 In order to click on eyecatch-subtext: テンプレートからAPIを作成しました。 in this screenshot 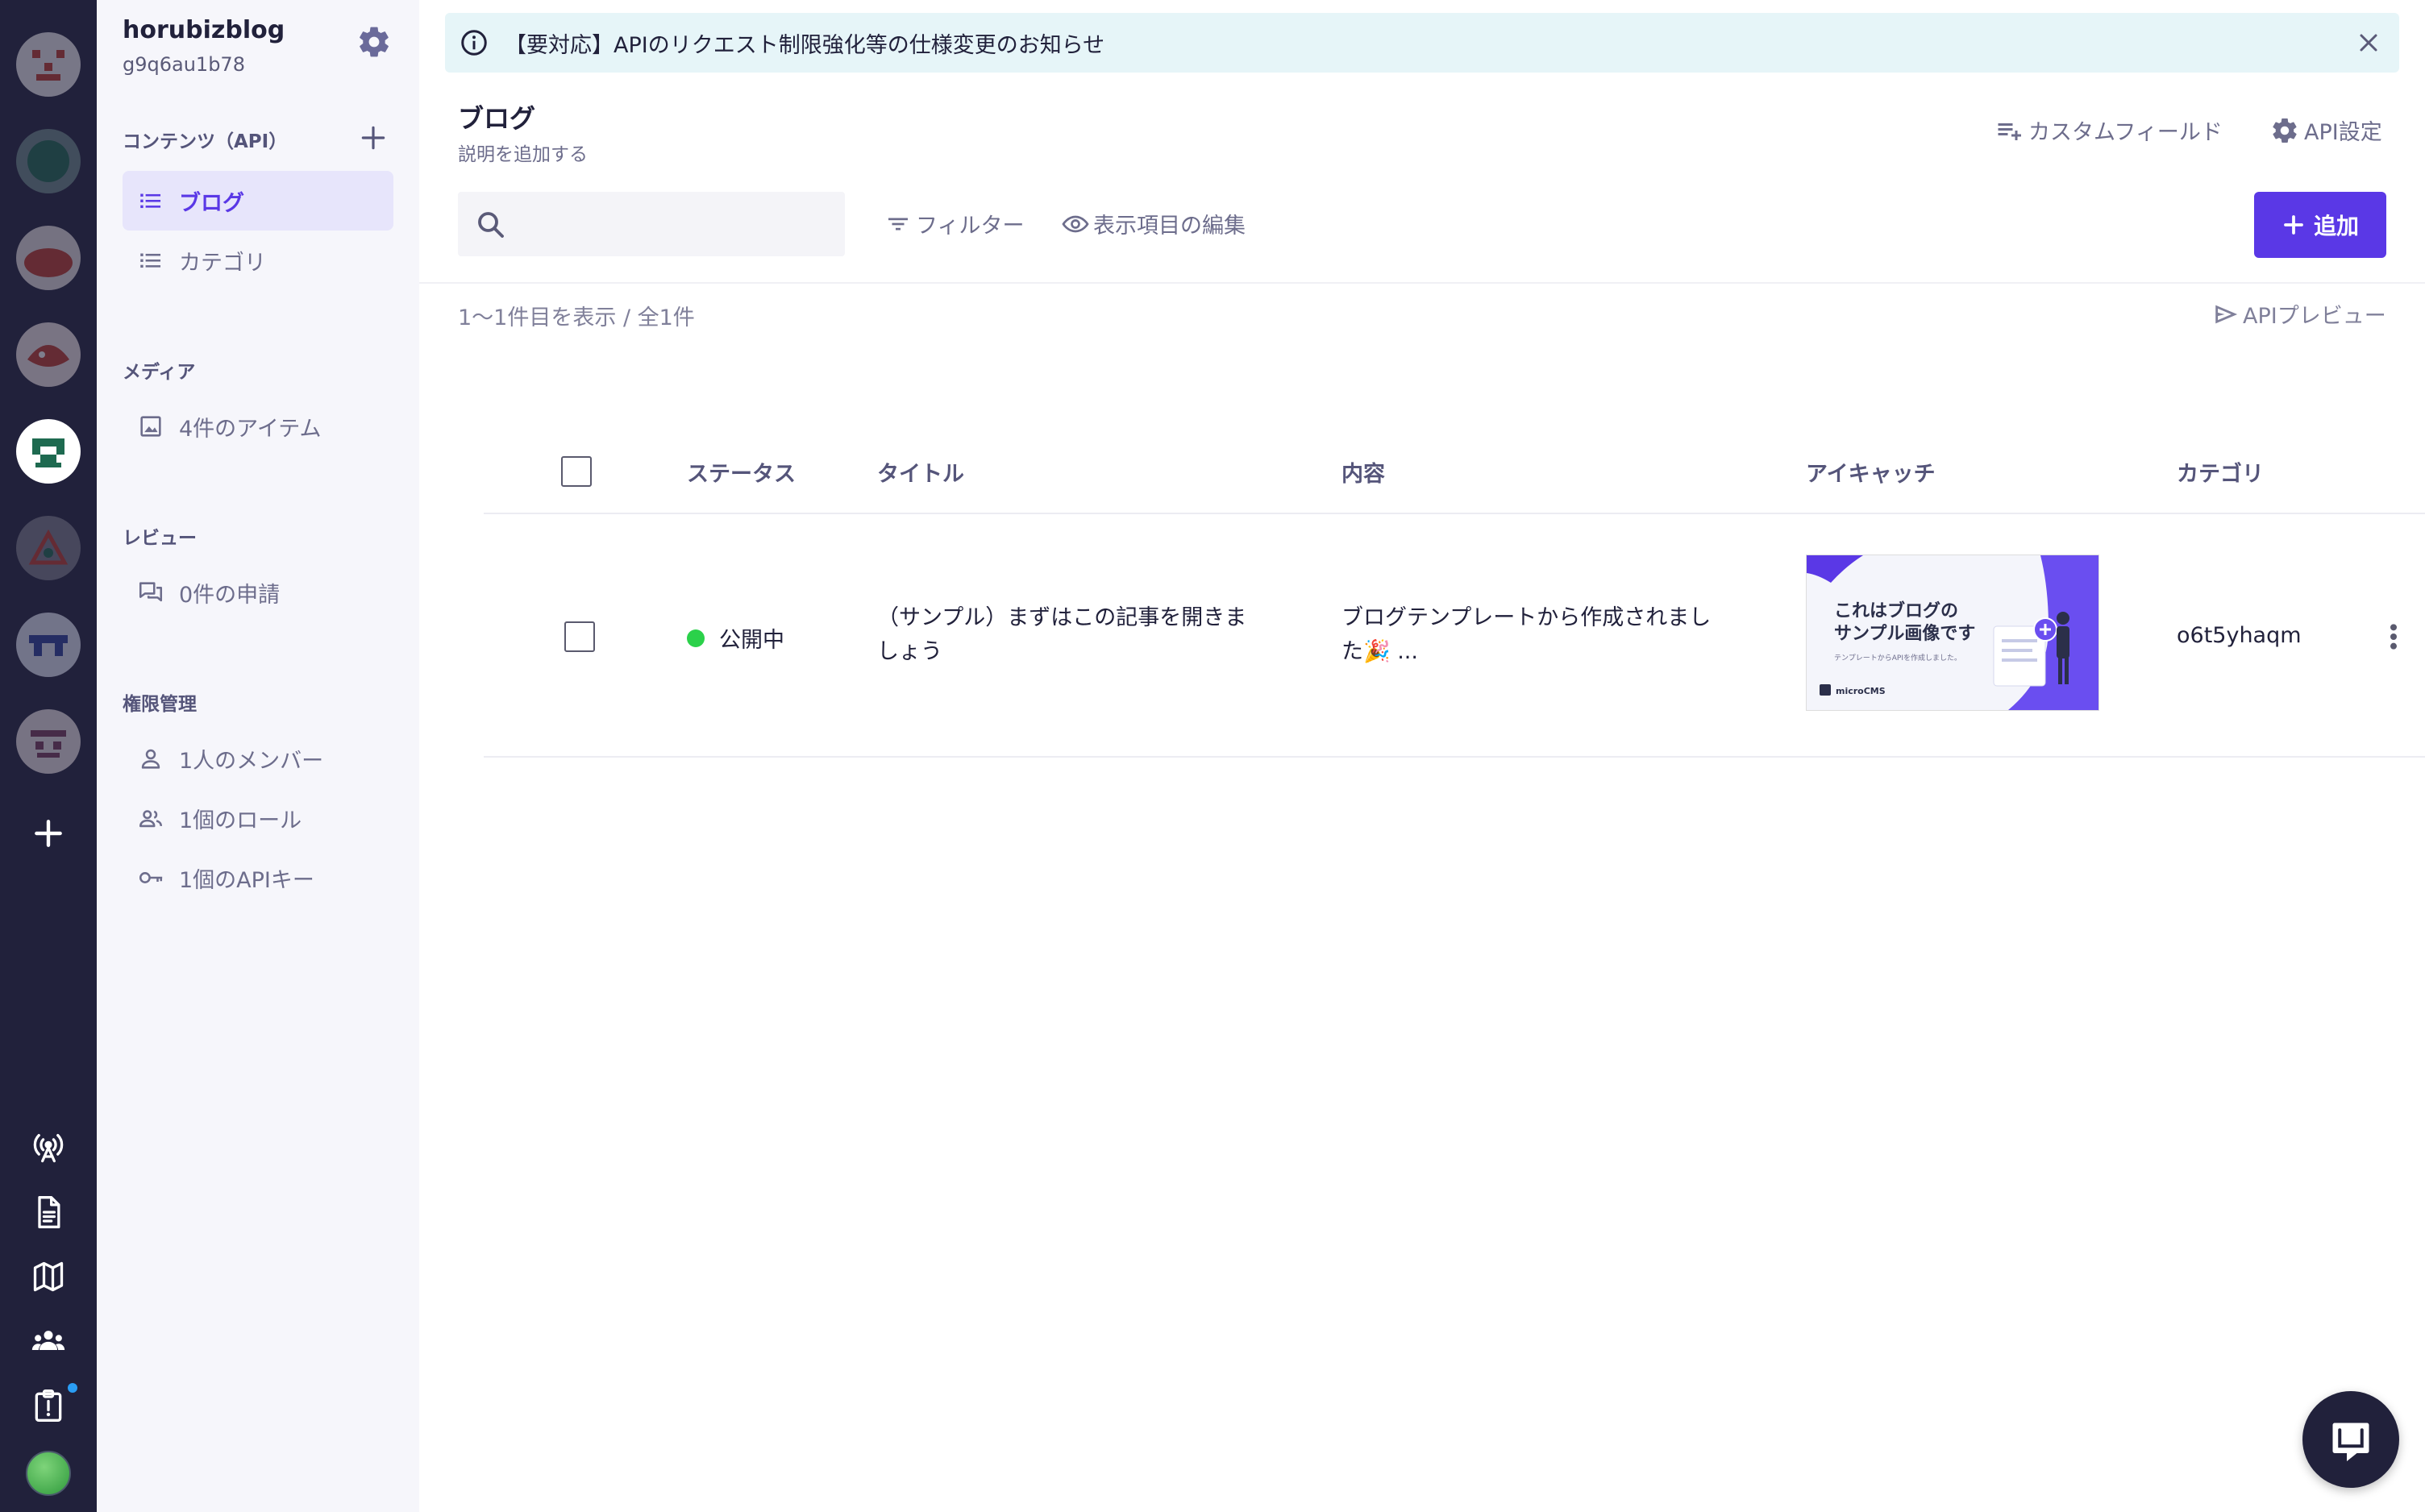, I will do `click(1897, 658)`.